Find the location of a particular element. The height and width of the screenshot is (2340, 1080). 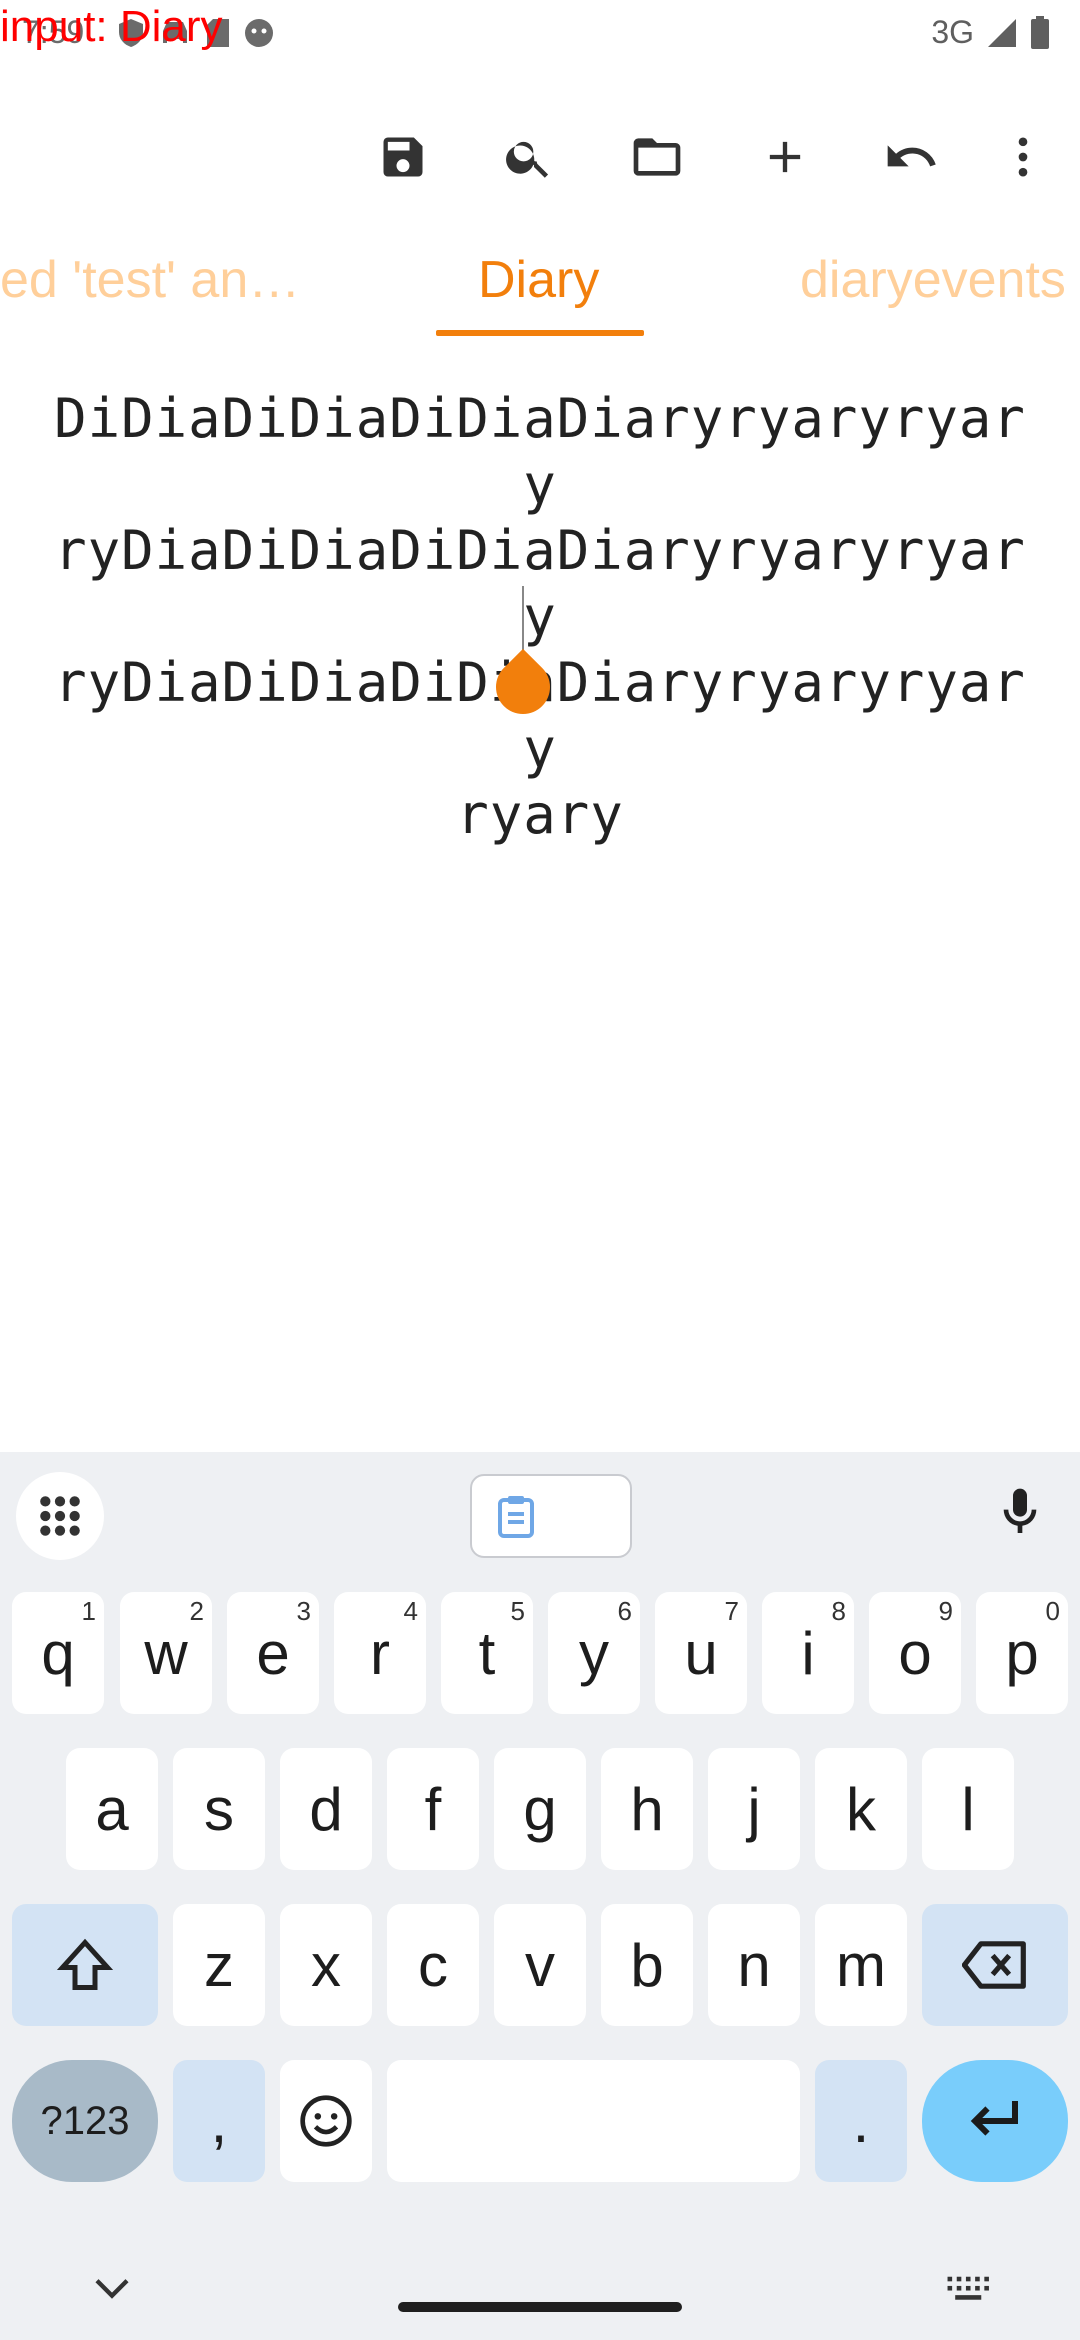

symbols-key: ?123 is located at coordinates (85, 2121).